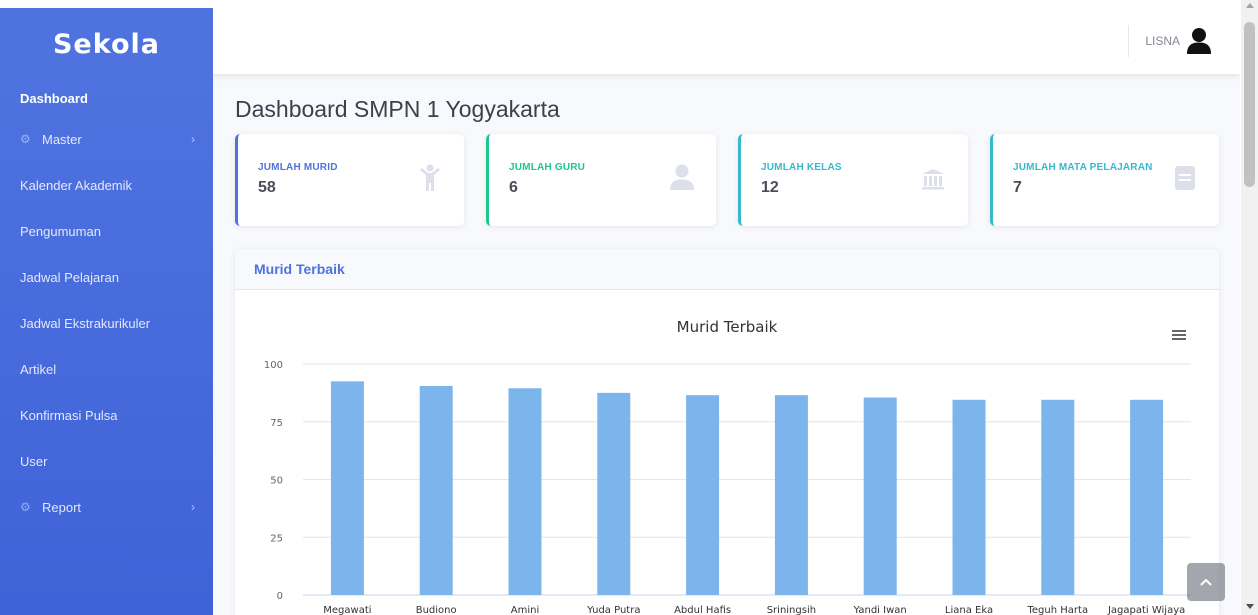 This screenshot has height=615, width=1258. Describe the element at coordinates (106, 461) in the screenshot. I see `sidebar-item-user: User` at that location.